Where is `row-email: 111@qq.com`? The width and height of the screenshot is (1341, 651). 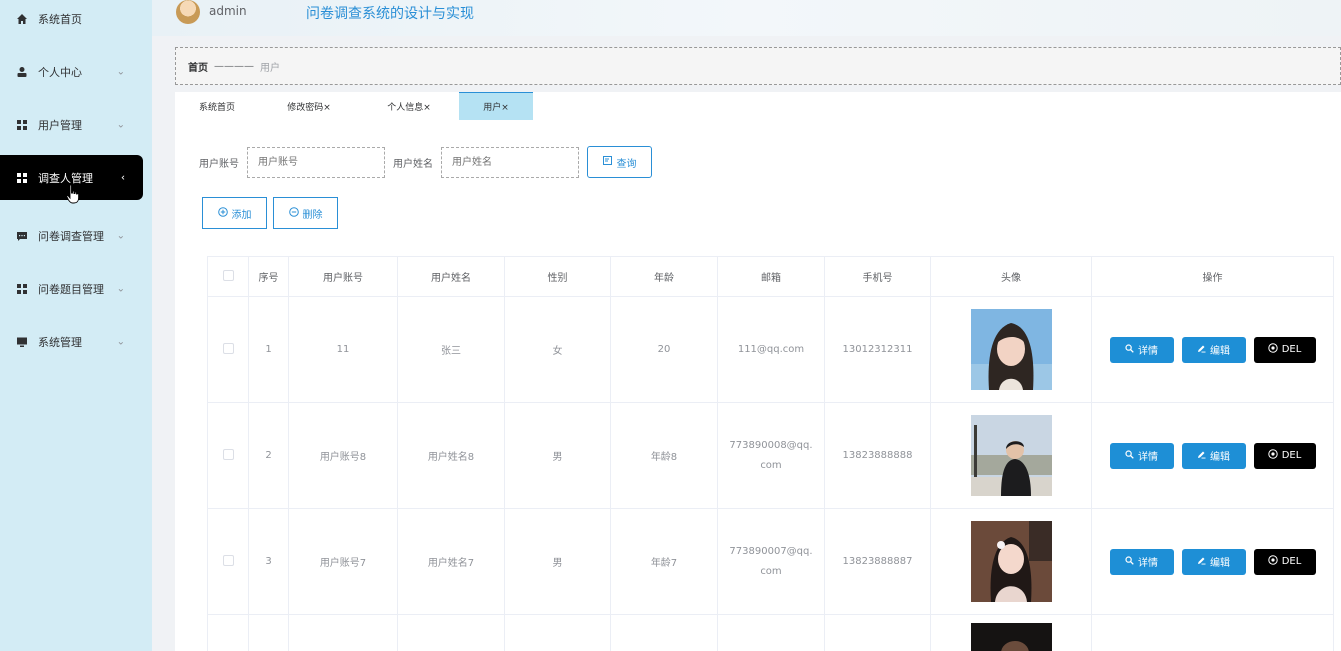 row-email: 111@qq.com is located at coordinates (771, 349).